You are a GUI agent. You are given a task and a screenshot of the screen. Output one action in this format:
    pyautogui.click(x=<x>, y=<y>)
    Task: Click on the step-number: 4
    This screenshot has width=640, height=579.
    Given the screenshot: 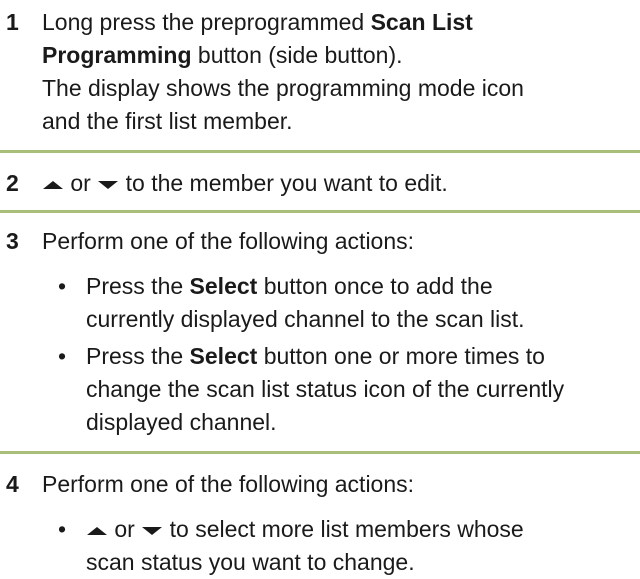 What is the action you would take?
    pyautogui.click(x=12, y=484)
    